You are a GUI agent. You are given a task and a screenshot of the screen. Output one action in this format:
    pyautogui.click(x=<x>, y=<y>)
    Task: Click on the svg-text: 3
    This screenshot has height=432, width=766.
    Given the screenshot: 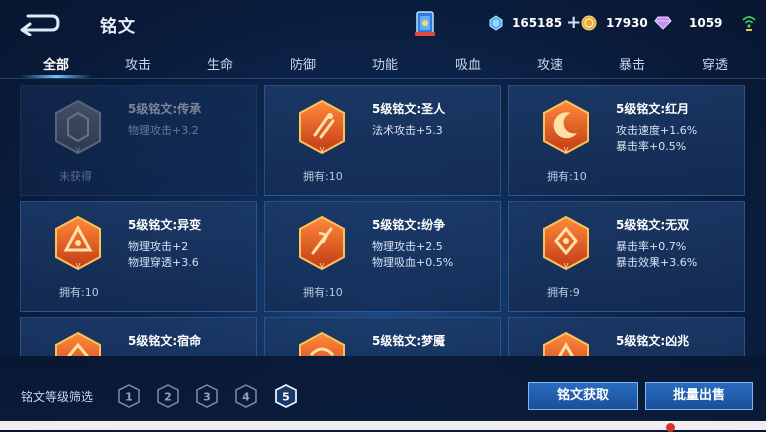 What is the action you would take?
    pyautogui.click(x=207, y=397)
    